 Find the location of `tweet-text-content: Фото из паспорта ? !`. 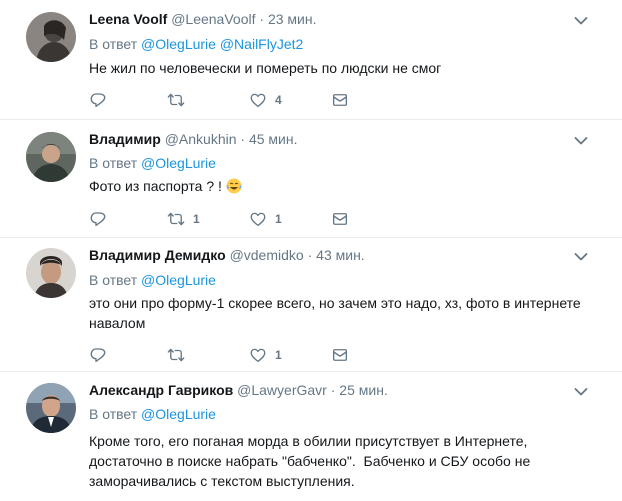

tweet-text-content: Фото из паспорта ? ! is located at coordinates (155, 186).